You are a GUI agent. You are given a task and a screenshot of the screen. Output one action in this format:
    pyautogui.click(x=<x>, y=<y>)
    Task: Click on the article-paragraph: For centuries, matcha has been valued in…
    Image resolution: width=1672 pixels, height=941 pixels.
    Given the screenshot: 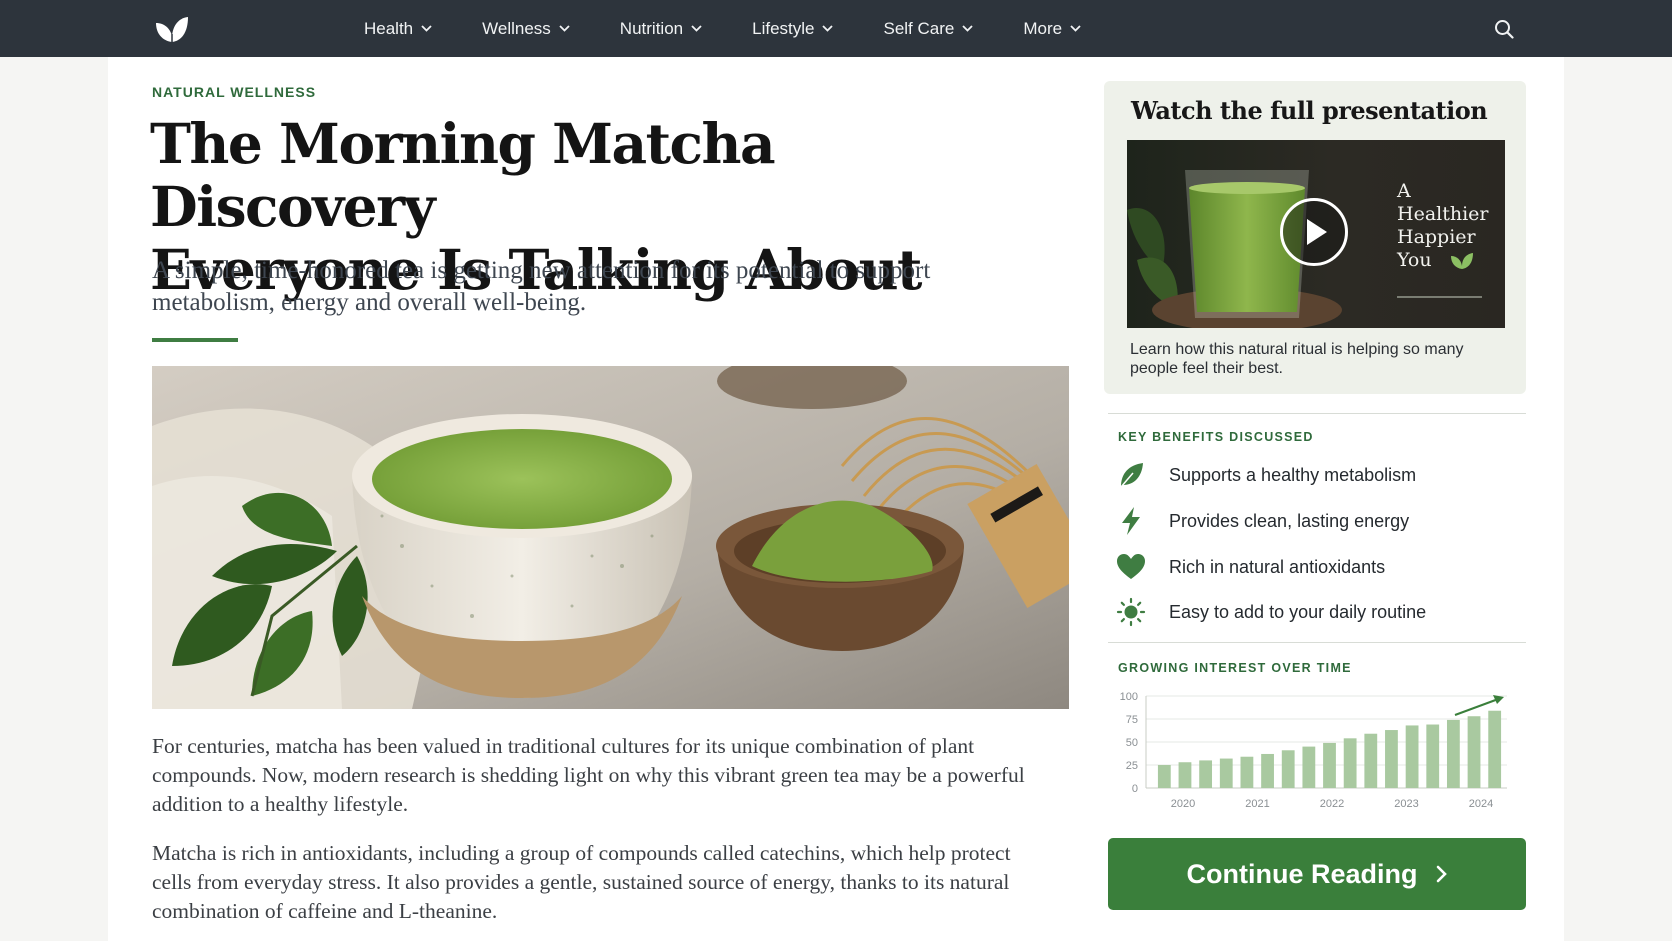 What is the action you would take?
    pyautogui.click(x=588, y=775)
    